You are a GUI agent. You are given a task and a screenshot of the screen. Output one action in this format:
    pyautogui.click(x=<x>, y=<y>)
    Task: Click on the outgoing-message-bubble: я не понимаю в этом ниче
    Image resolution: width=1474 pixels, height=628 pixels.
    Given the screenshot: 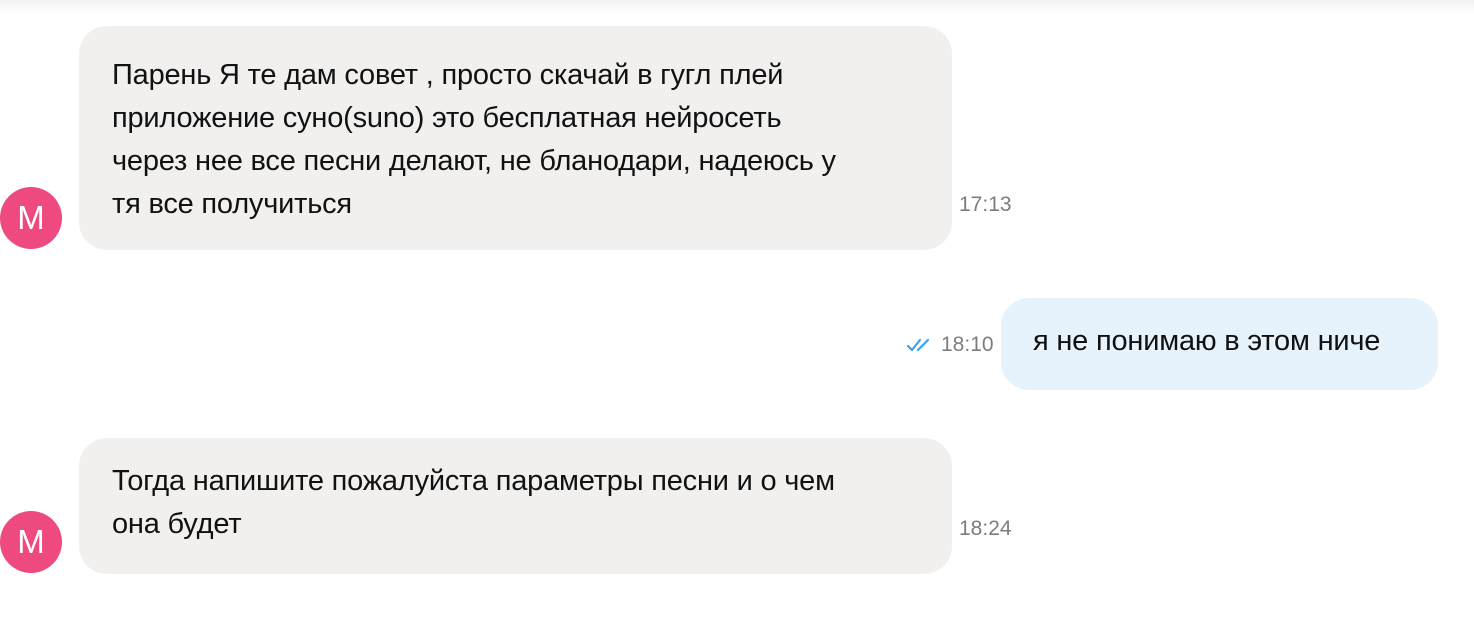 What is the action you would take?
    pyautogui.click(x=1219, y=344)
    